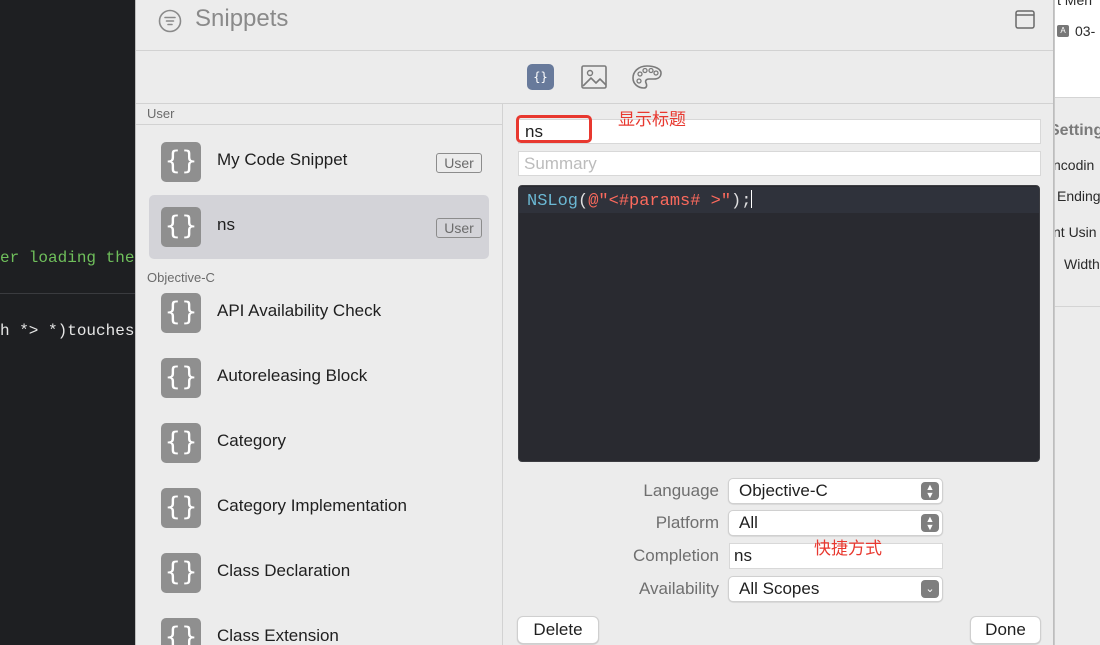 This screenshot has width=1100, height=645. What do you see at coordinates (226, 224) in the screenshot?
I see `snippet-name: ns` at bounding box center [226, 224].